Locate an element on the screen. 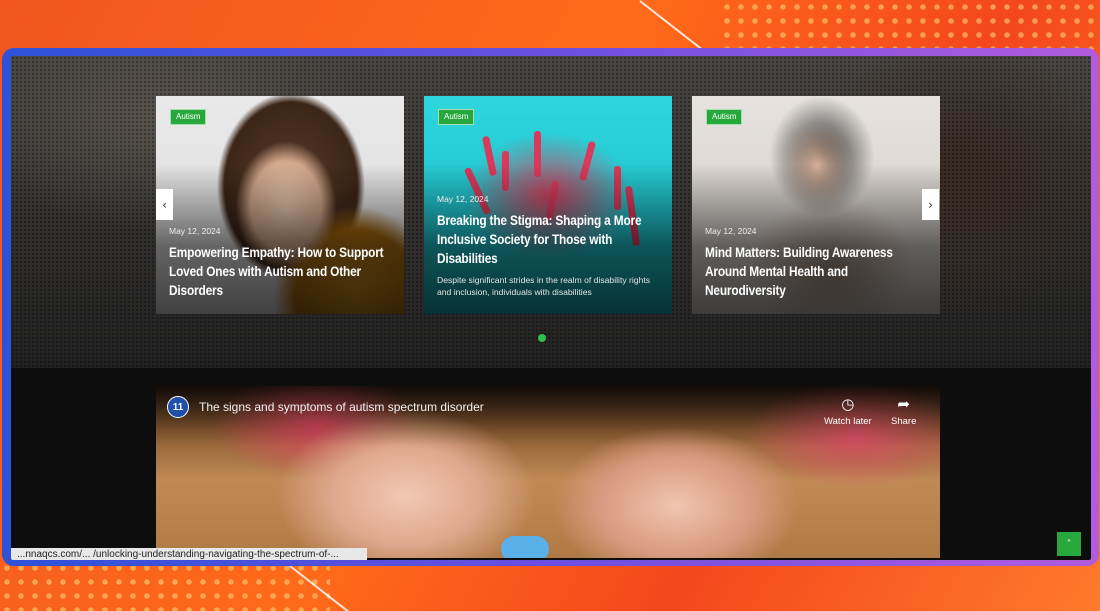  back-to-top-button: ˄ is located at coordinates (1069, 544).